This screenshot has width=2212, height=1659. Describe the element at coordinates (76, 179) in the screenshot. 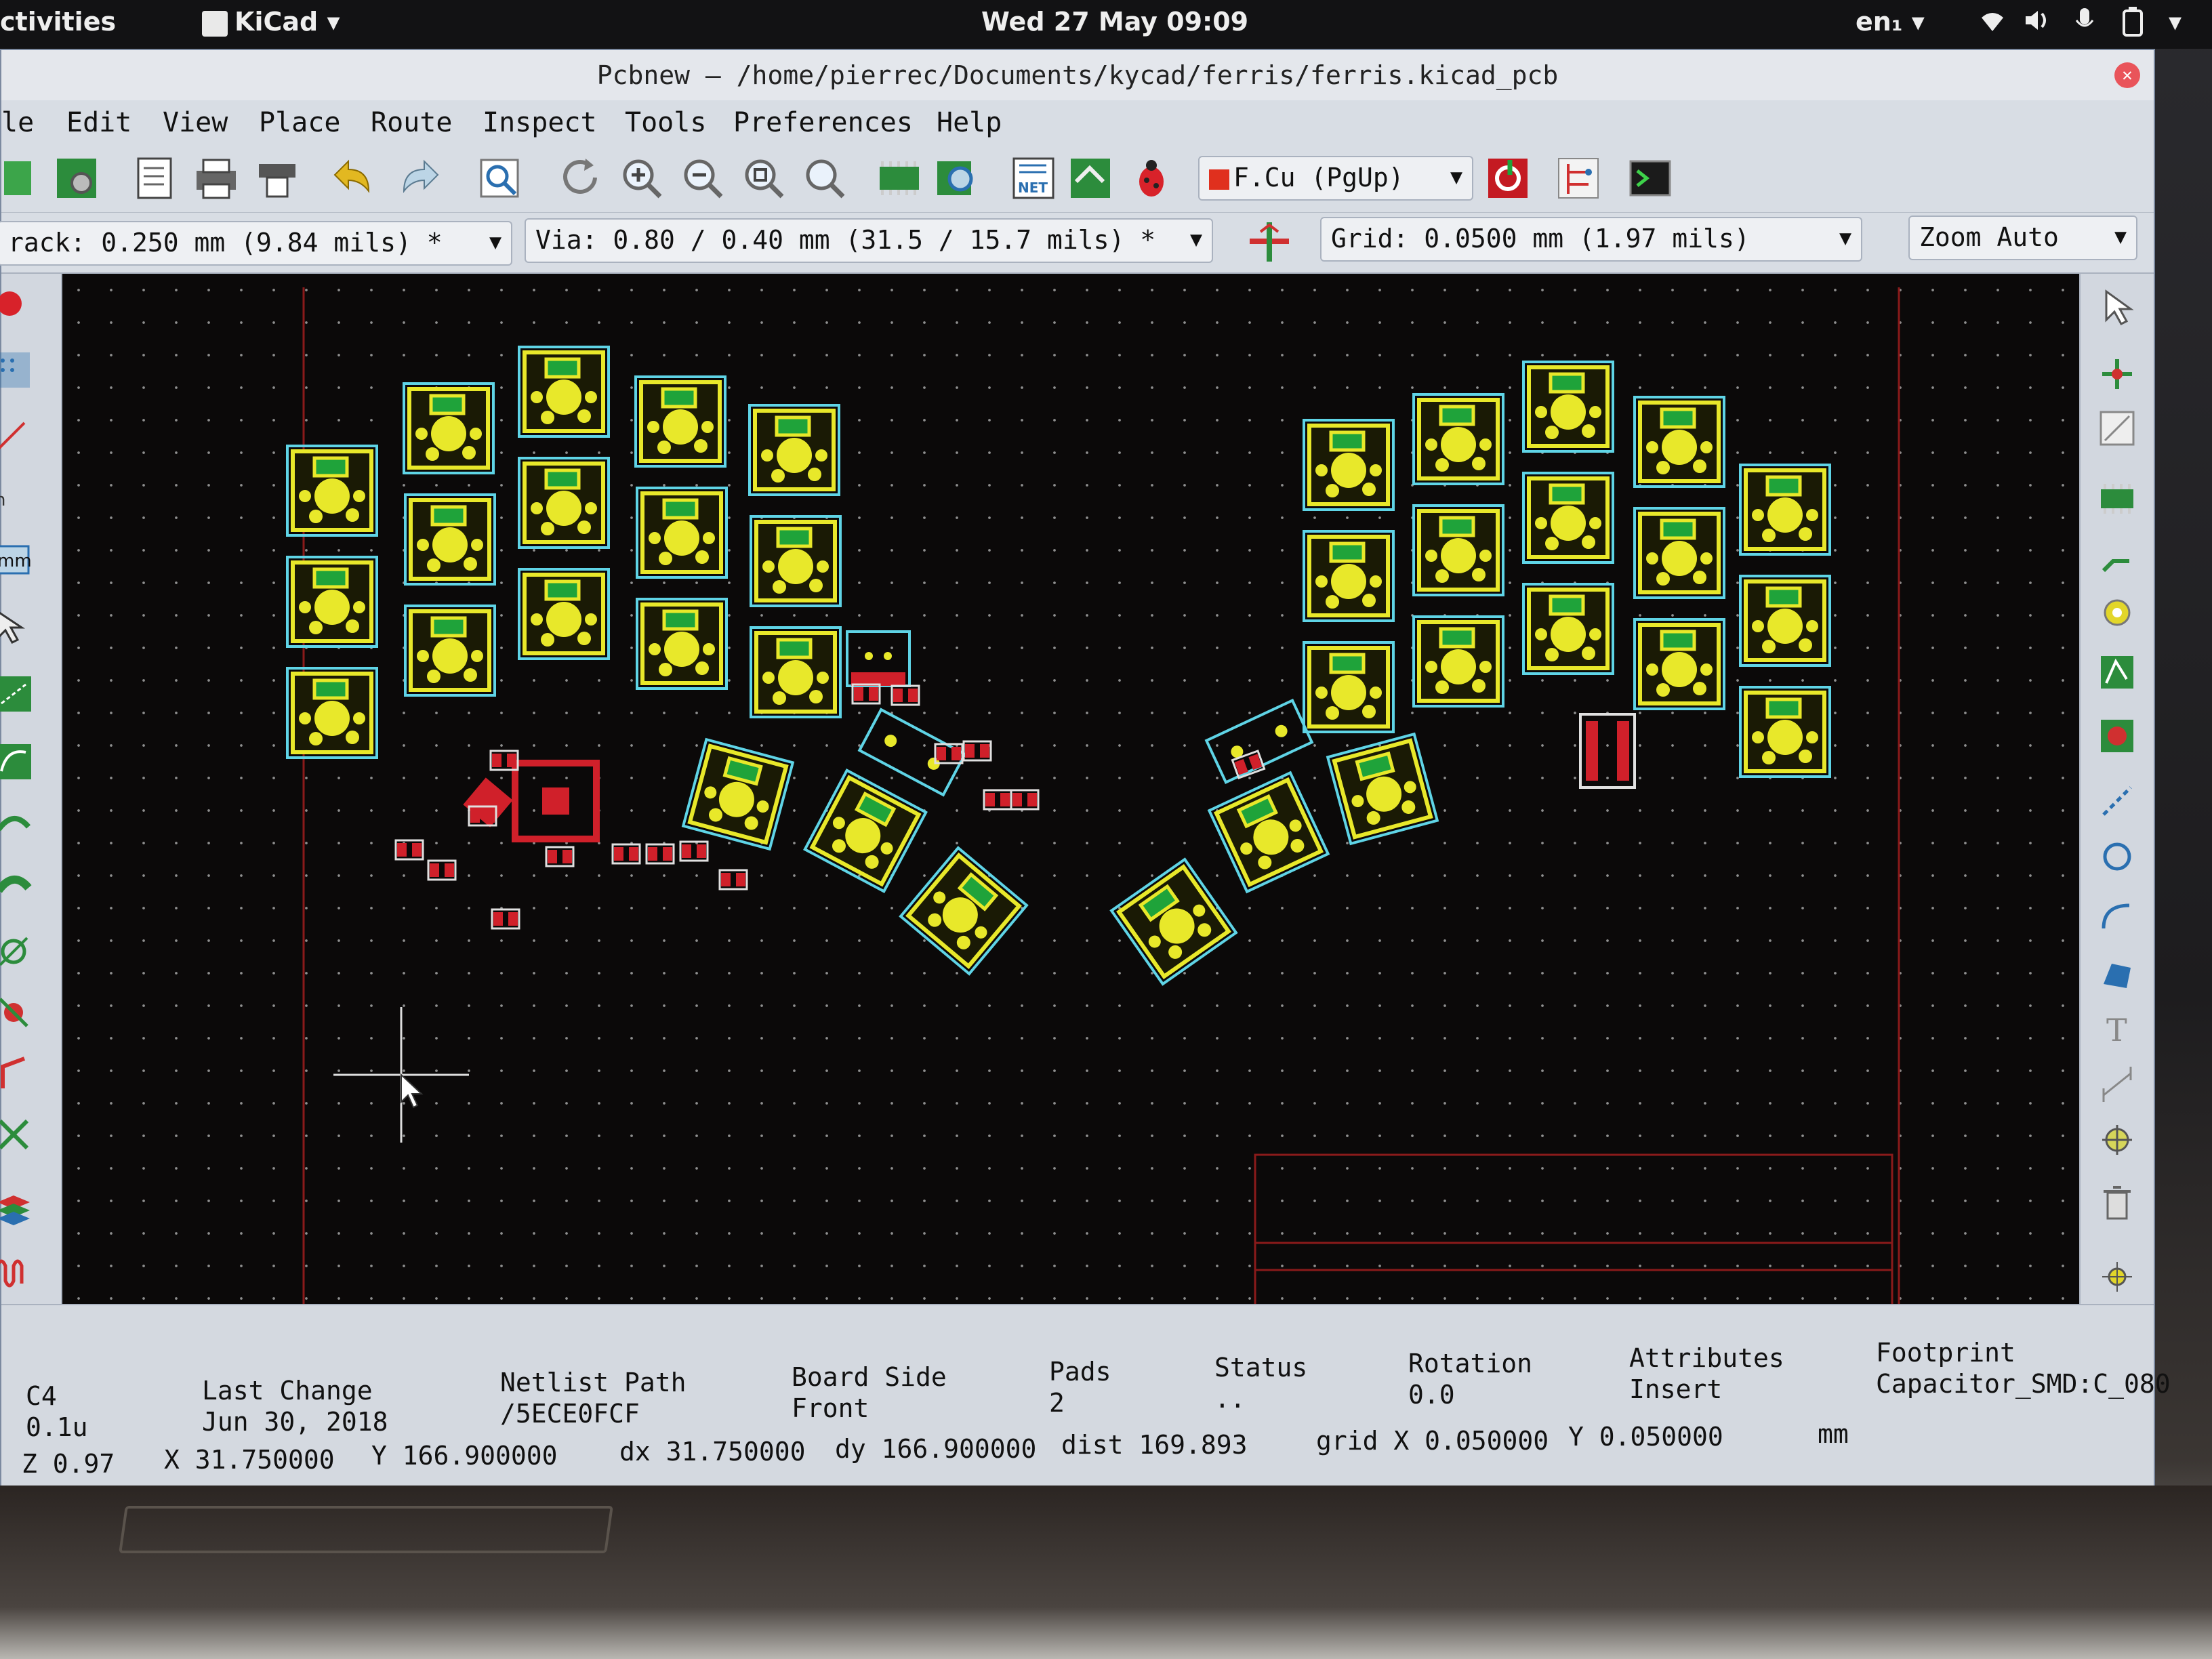

I see `board-setup-icon` at that location.